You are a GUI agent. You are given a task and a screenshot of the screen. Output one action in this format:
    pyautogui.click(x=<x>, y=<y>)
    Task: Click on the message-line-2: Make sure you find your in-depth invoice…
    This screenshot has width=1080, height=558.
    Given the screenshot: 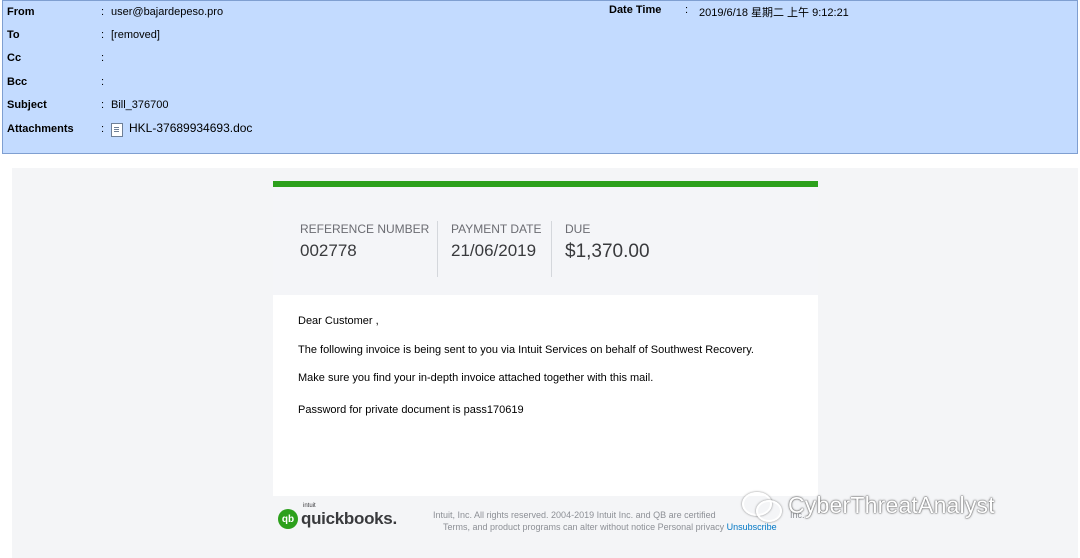 What is the action you would take?
    pyautogui.click(x=476, y=378)
    